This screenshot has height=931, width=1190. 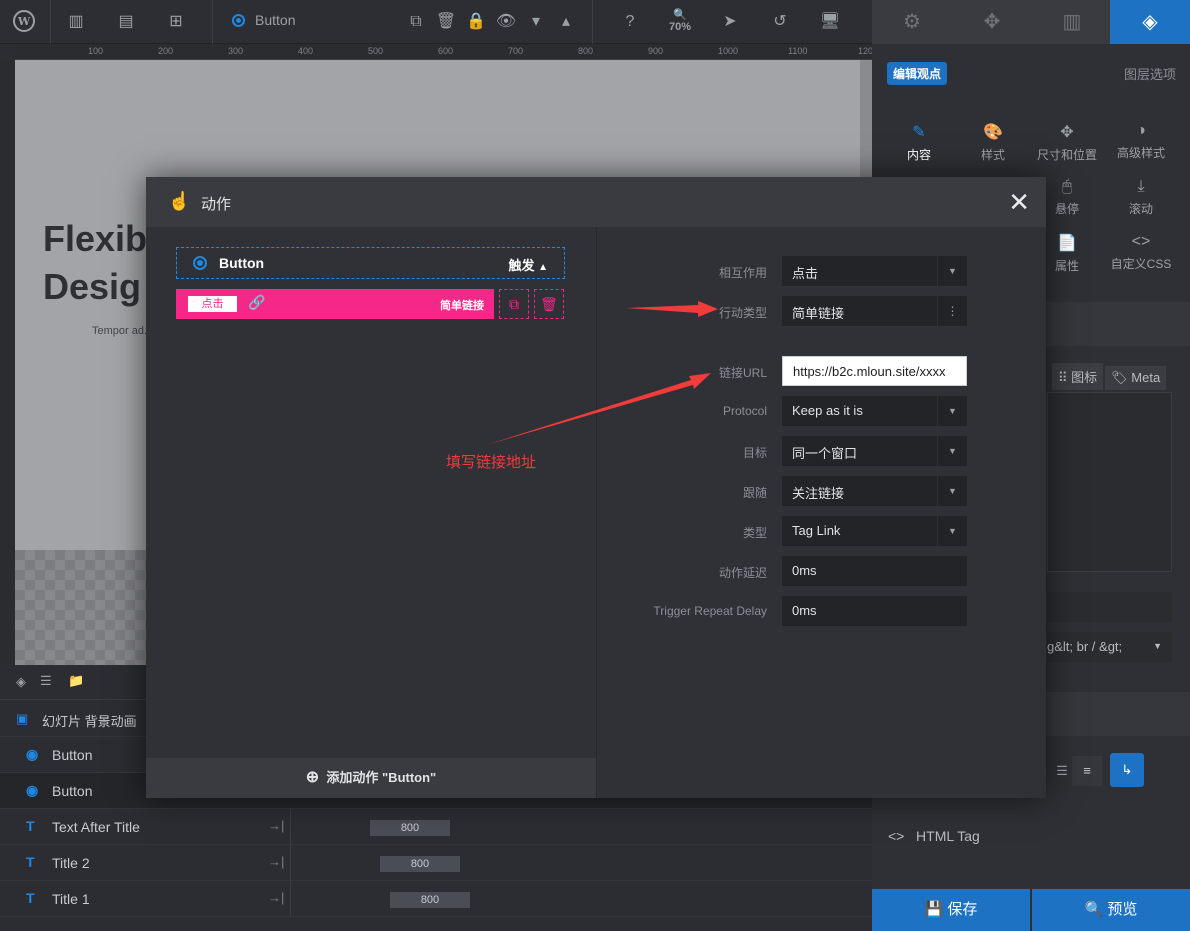 I want to click on scroll-icon: ⤓, so click(x=1141, y=186).